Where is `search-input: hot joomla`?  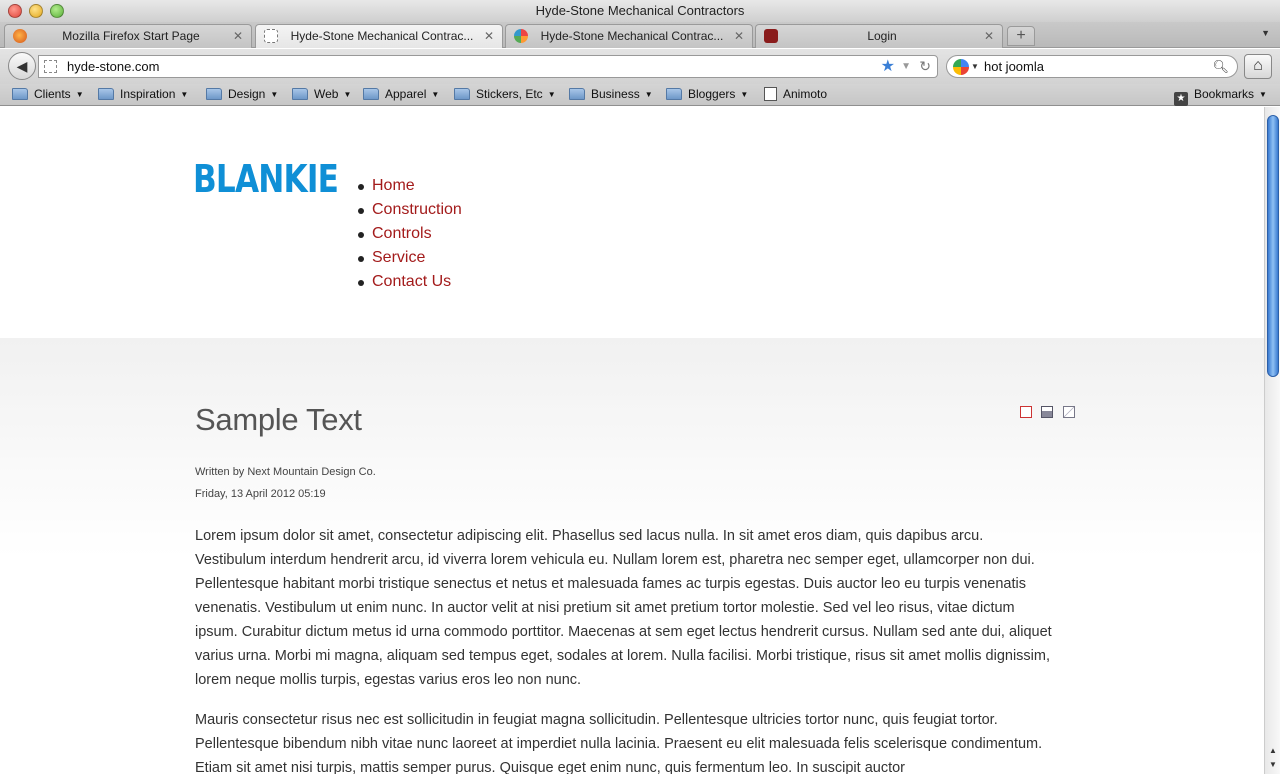 search-input: hot joomla is located at coordinates (1014, 66).